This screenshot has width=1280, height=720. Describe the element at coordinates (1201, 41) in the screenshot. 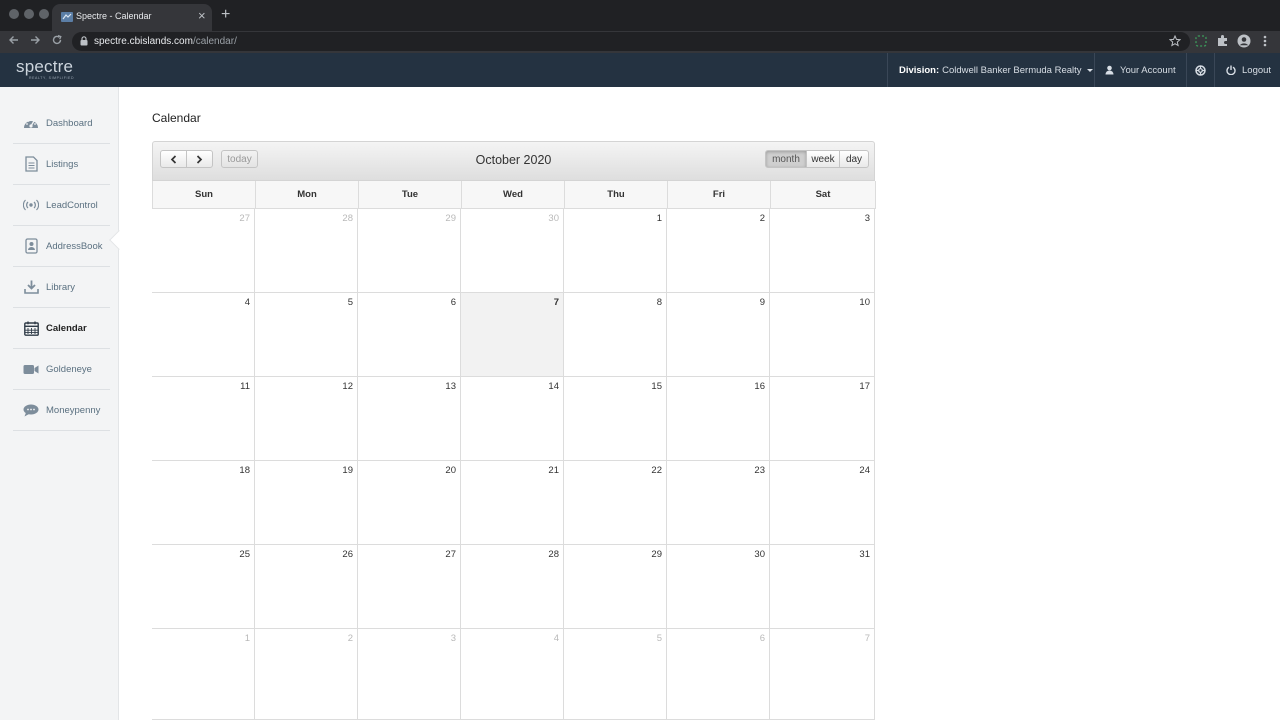

I see `extension-dashed-icon` at that location.